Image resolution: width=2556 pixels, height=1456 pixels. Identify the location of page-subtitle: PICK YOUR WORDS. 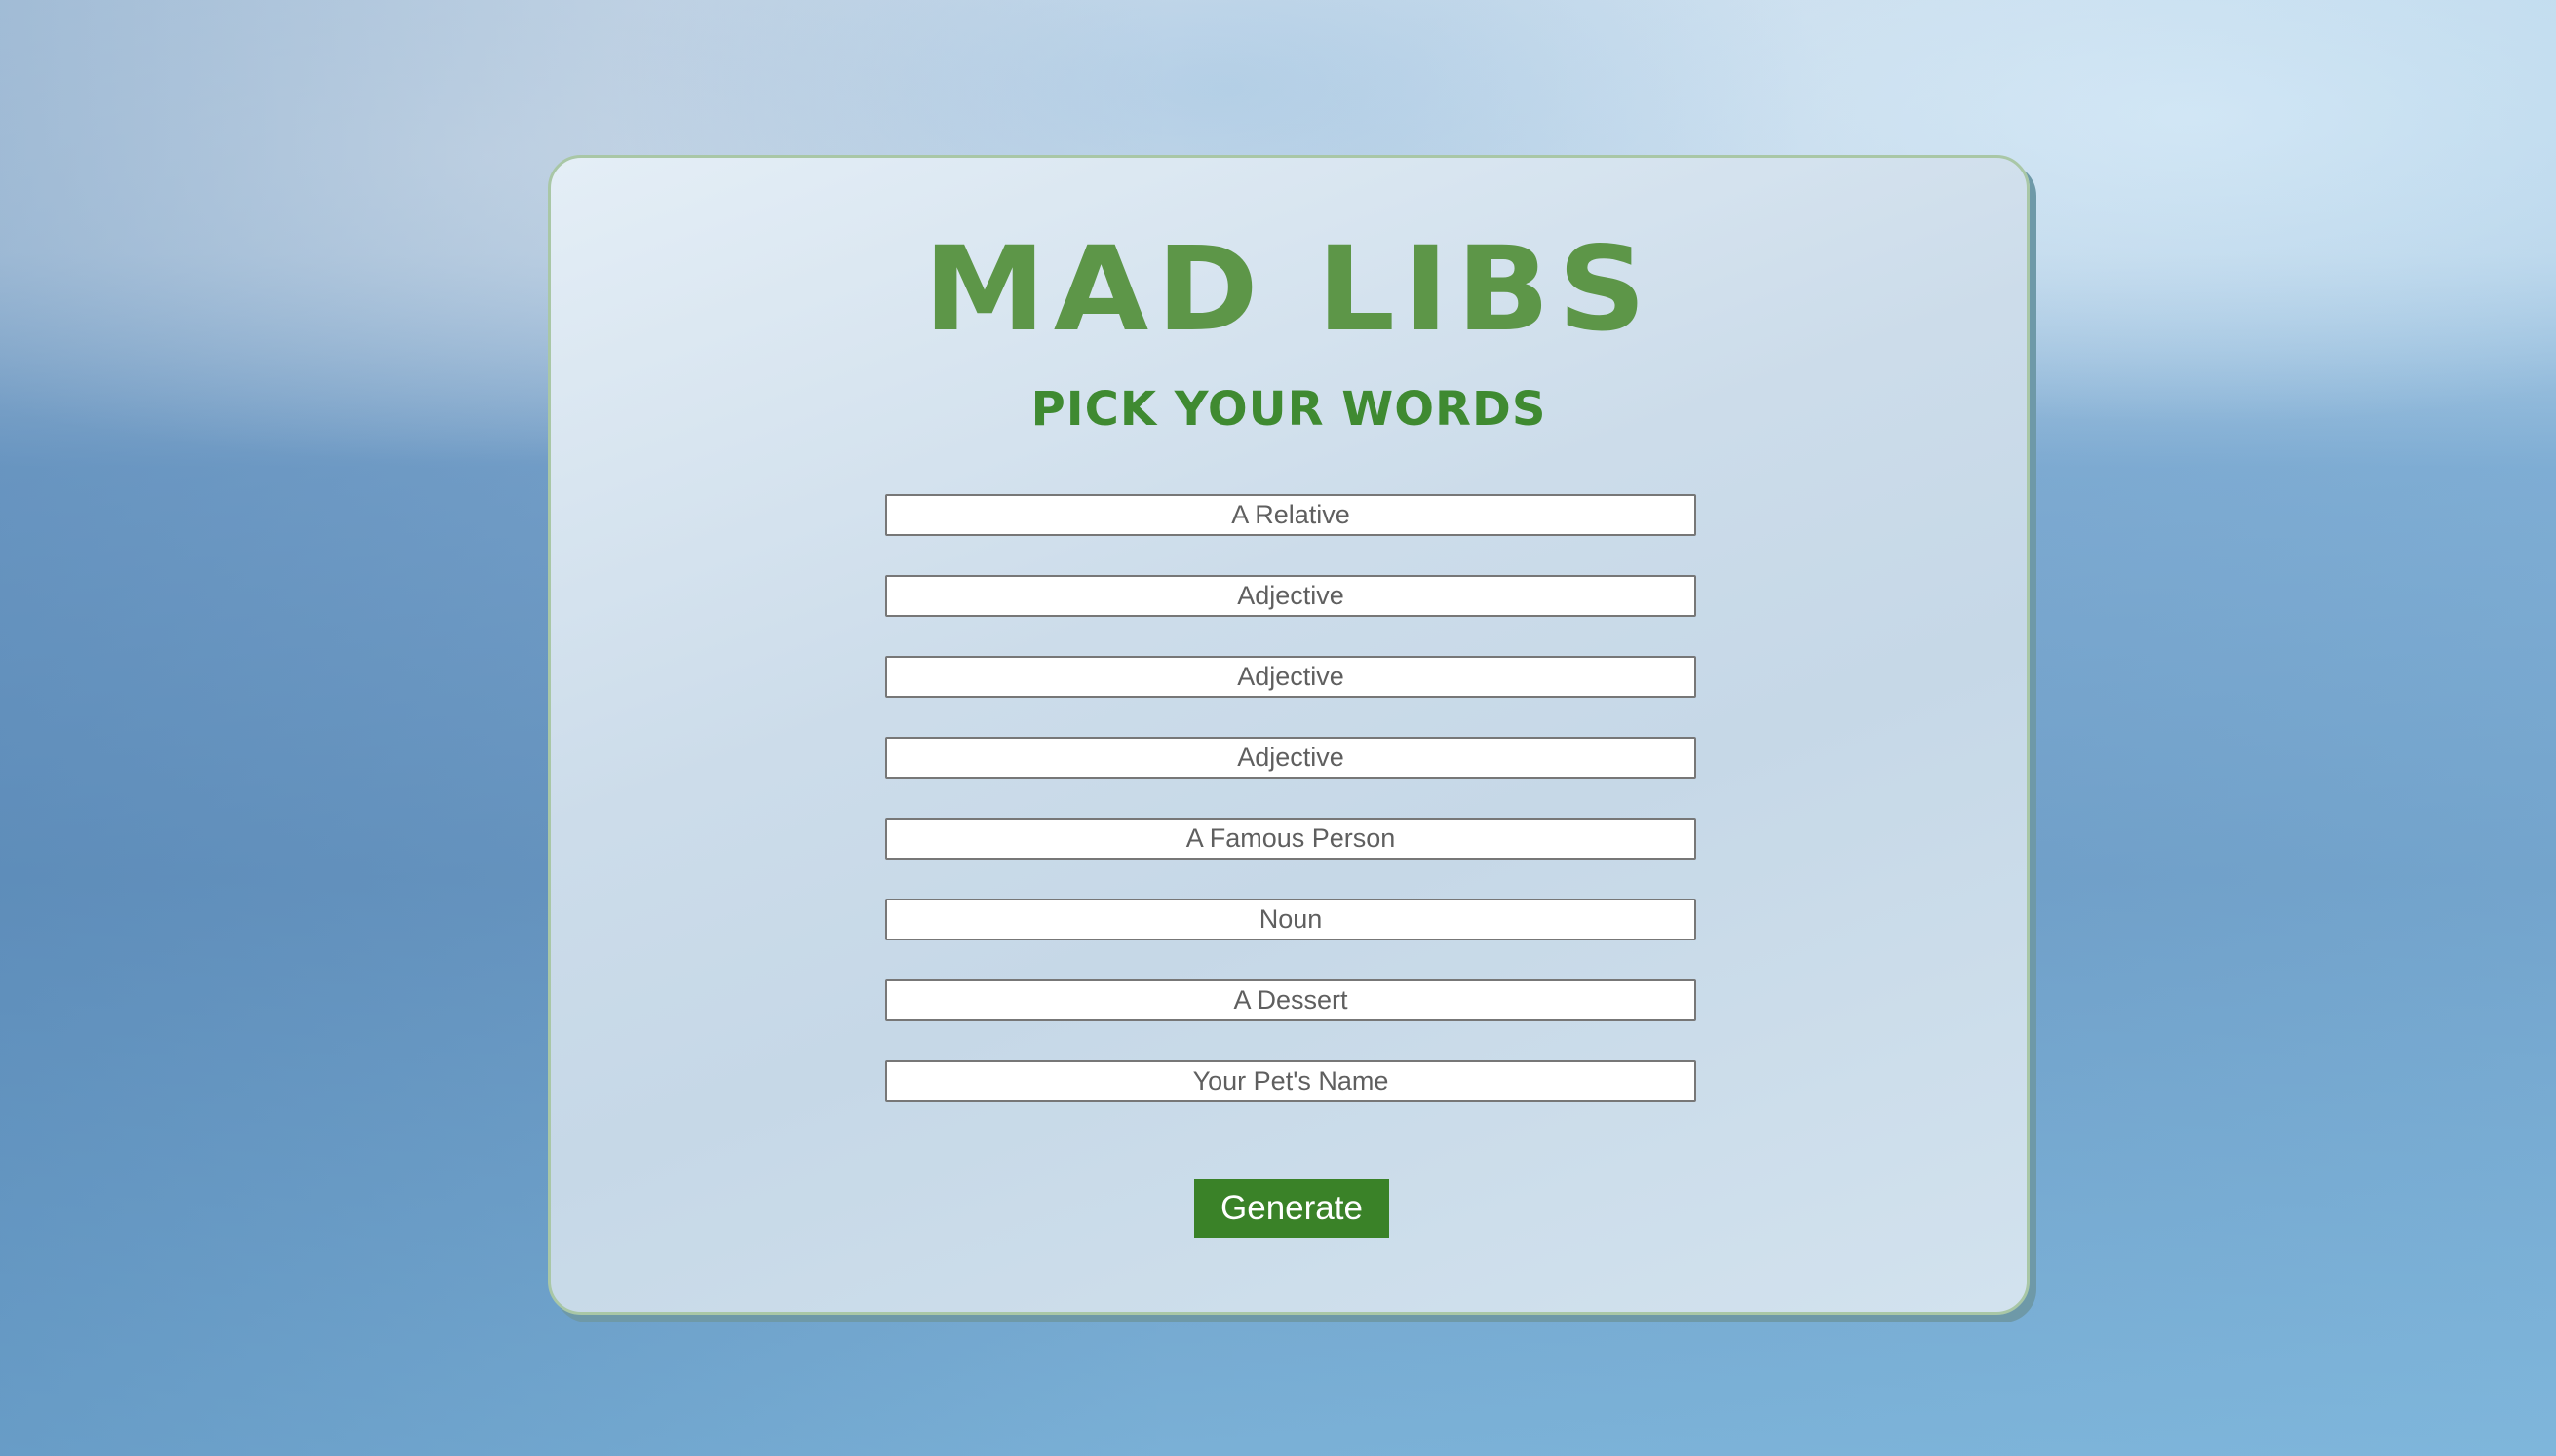
(1288, 409).